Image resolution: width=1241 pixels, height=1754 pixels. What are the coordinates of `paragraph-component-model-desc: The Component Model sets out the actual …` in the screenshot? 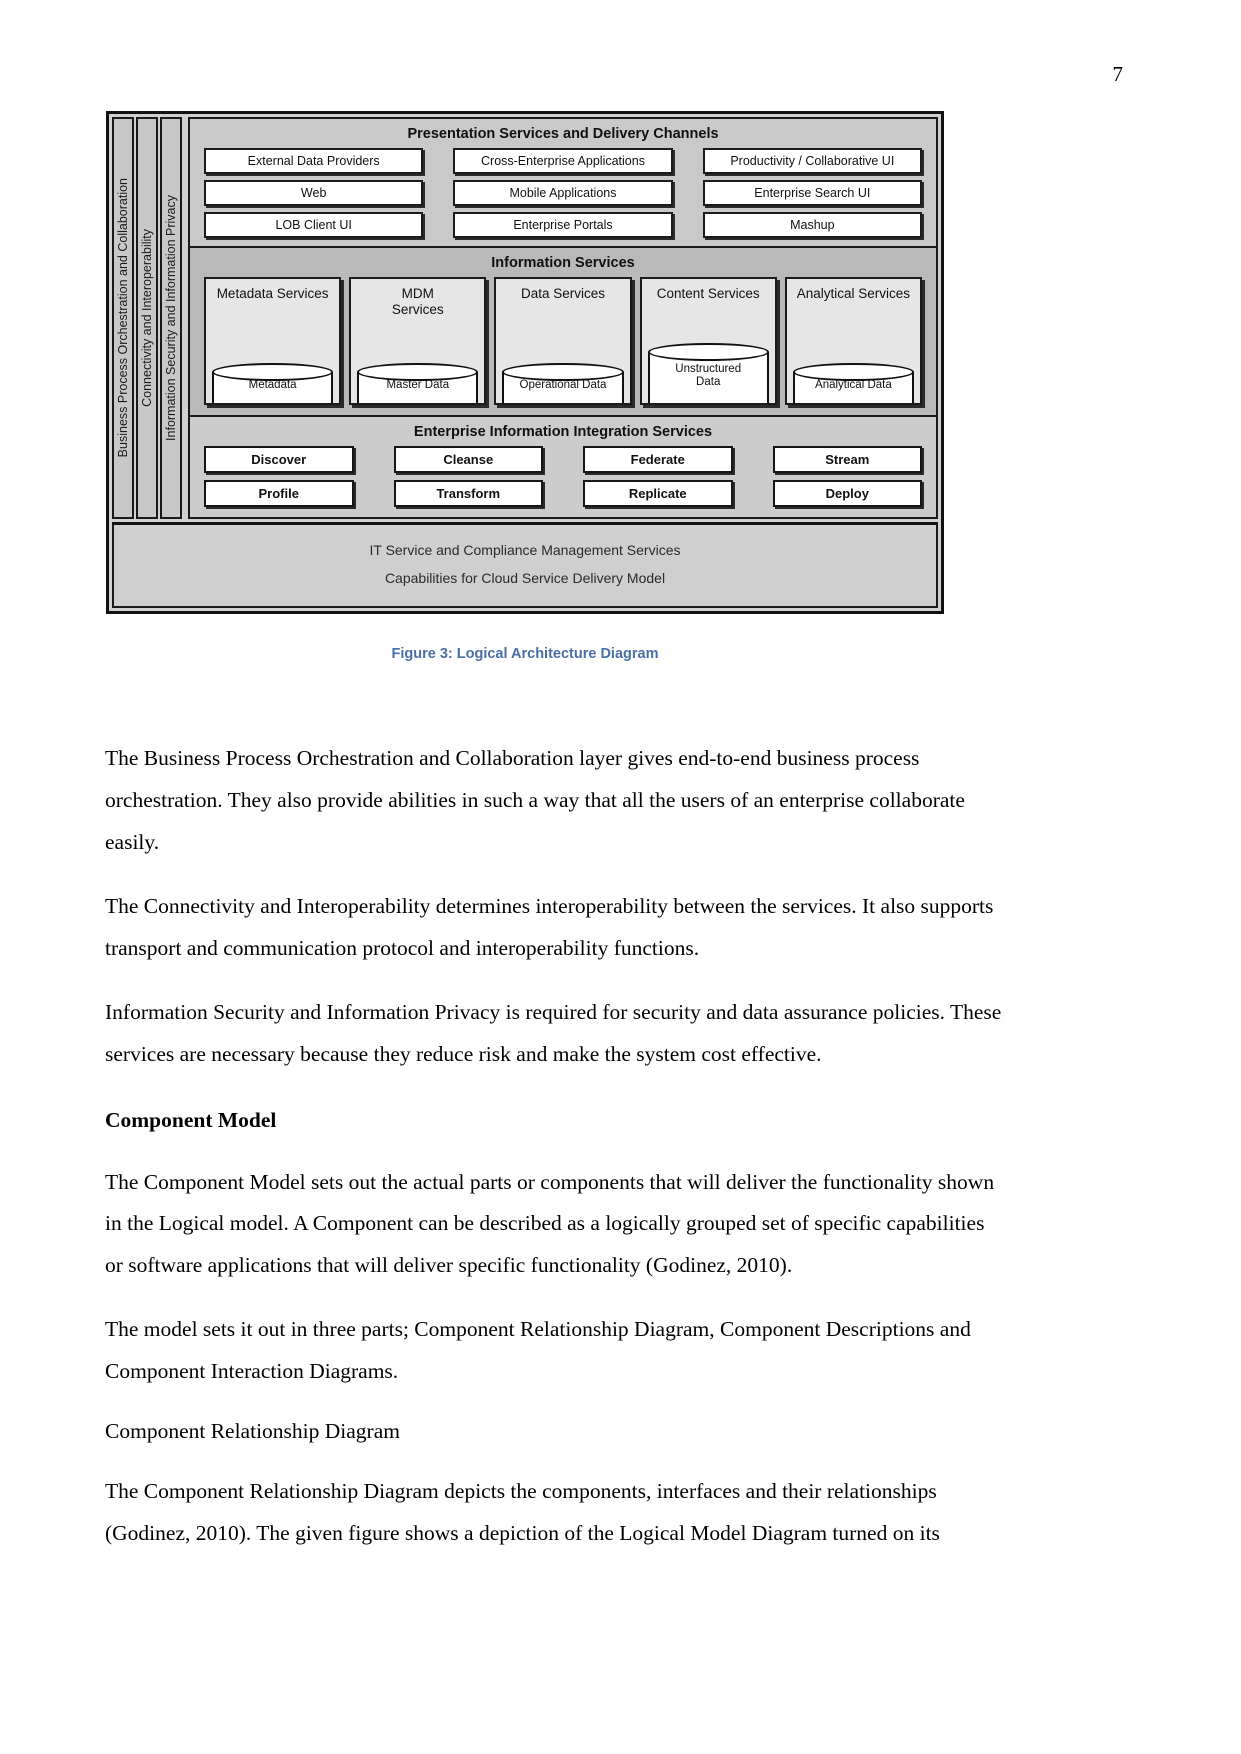 It's located at (550, 1223).